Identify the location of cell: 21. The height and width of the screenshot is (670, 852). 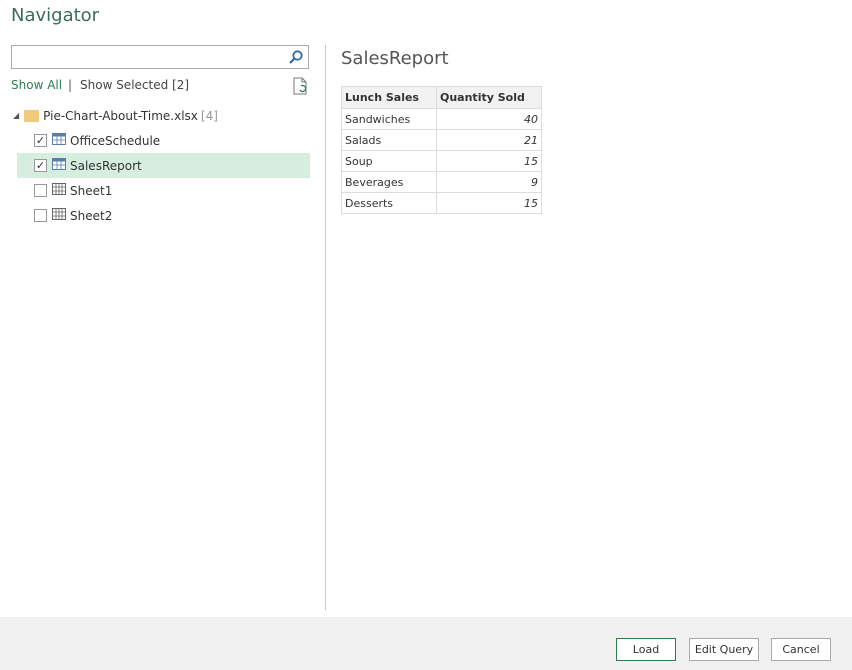
(489, 140).